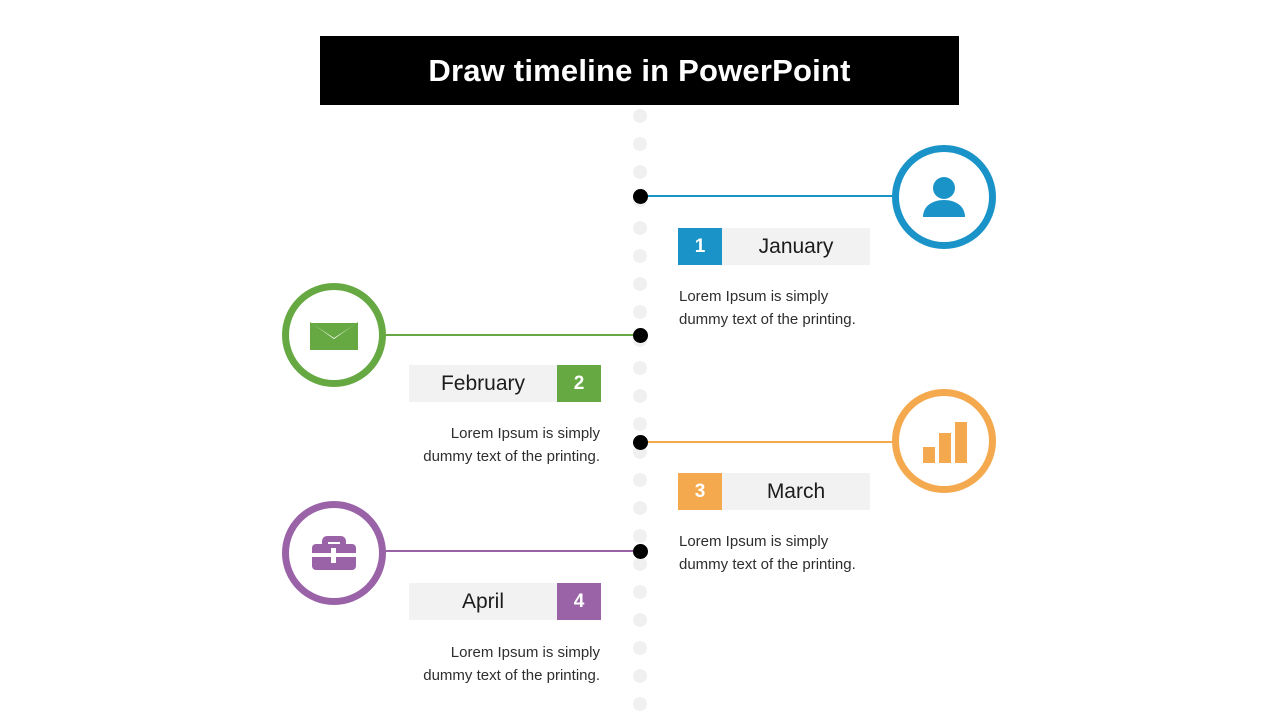 The image size is (1280, 720). What do you see at coordinates (796, 246) in the screenshot?
I see `milestone-month-1: January` at bounding box center [796, 246].